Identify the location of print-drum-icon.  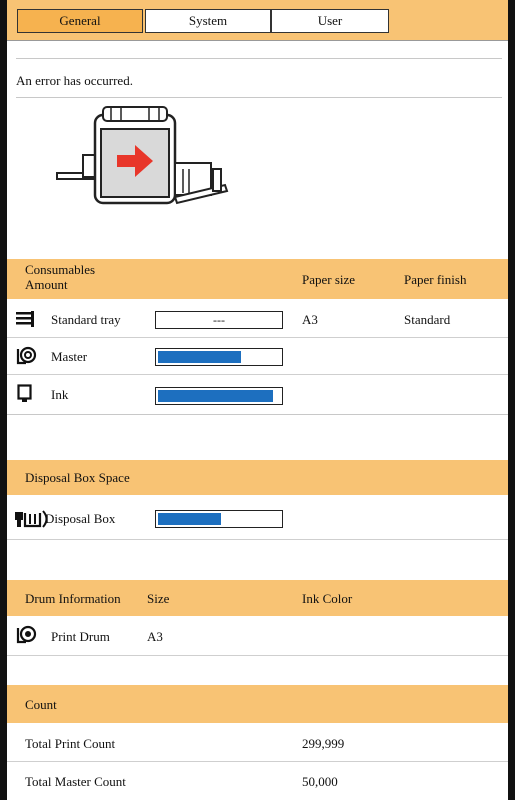
(26, 634).